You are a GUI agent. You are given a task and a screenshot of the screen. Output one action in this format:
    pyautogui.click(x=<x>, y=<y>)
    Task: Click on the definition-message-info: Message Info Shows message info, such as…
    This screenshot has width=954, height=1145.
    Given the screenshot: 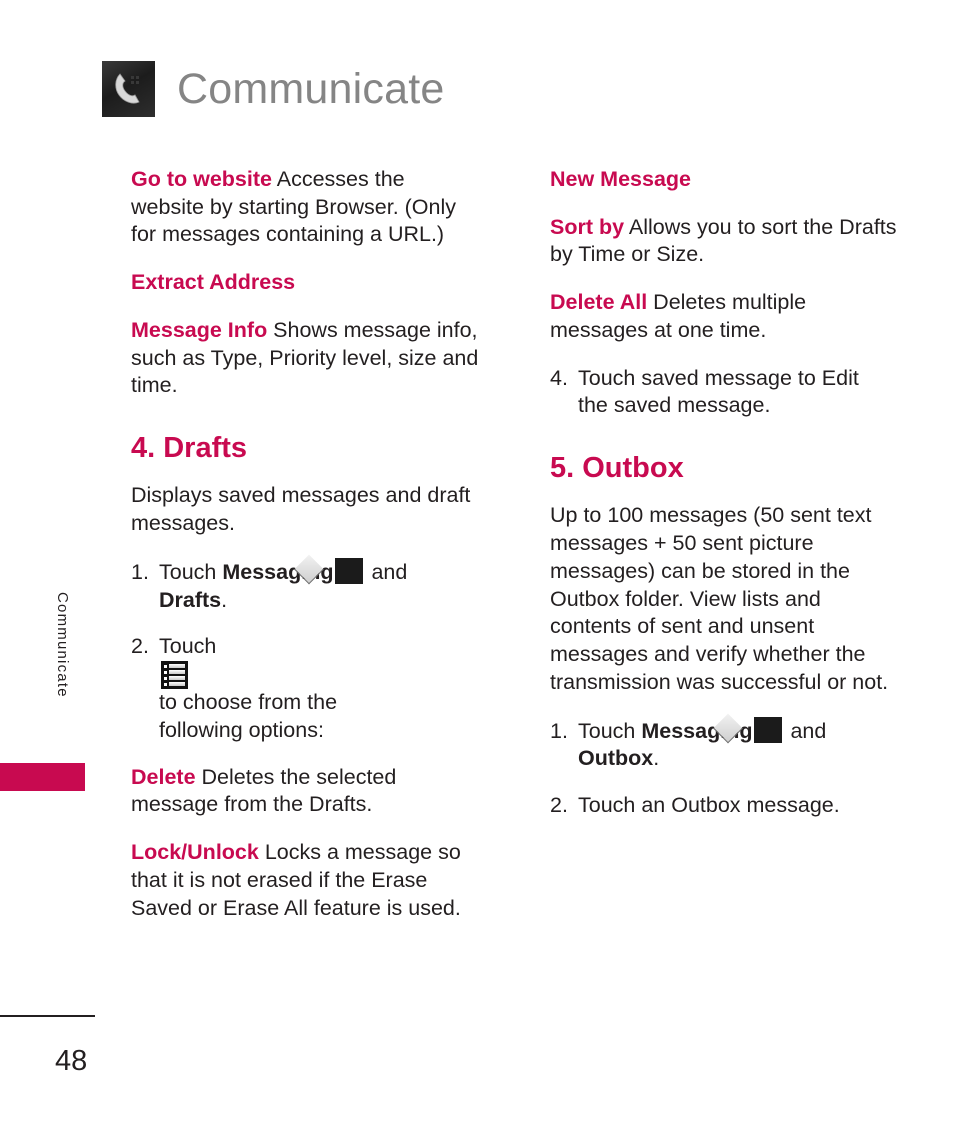 What is the action you would take?
    pyautogui.click(x=307, y=358)
    